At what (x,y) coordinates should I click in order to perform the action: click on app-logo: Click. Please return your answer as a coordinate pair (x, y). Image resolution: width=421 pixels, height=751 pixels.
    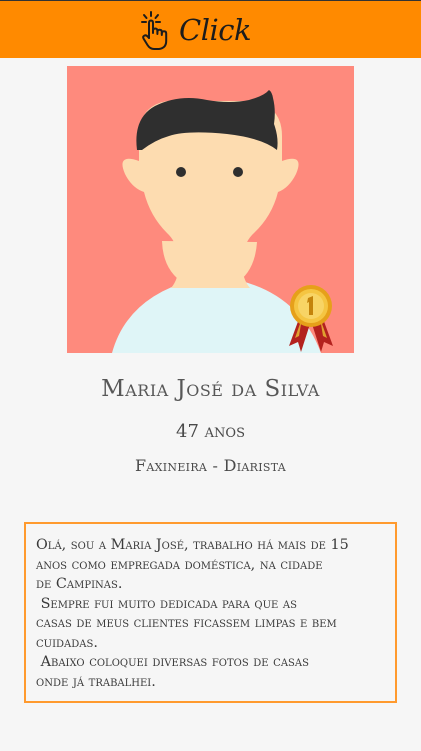
    Looking at the image, I should click on (195, 30).